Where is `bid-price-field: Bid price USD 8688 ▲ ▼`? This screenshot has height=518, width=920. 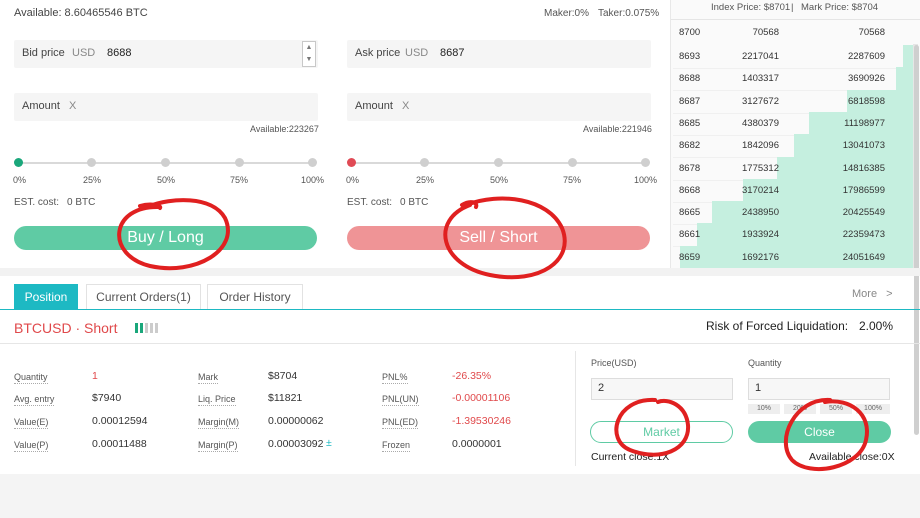
bid-price-field: Bid price USD 8688 ▲ ▼ is located at coordinates (166, 54).